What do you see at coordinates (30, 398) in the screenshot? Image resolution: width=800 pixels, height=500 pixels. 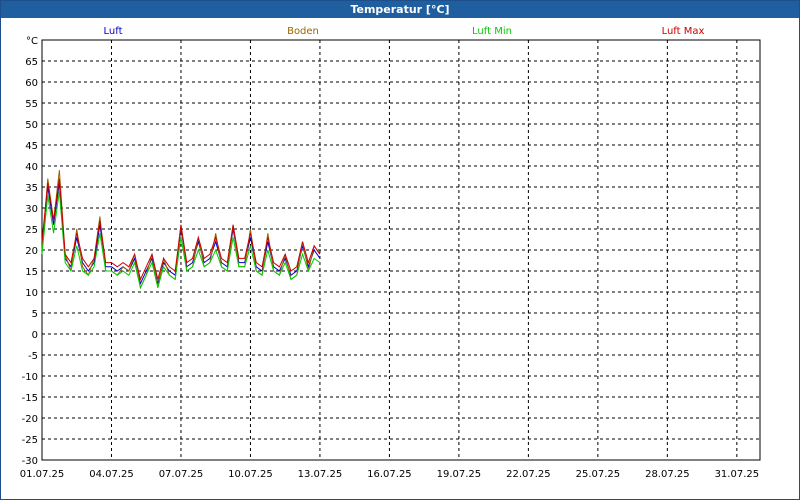 I see `y-tick-label: -15` at bounding box center [30, 398].